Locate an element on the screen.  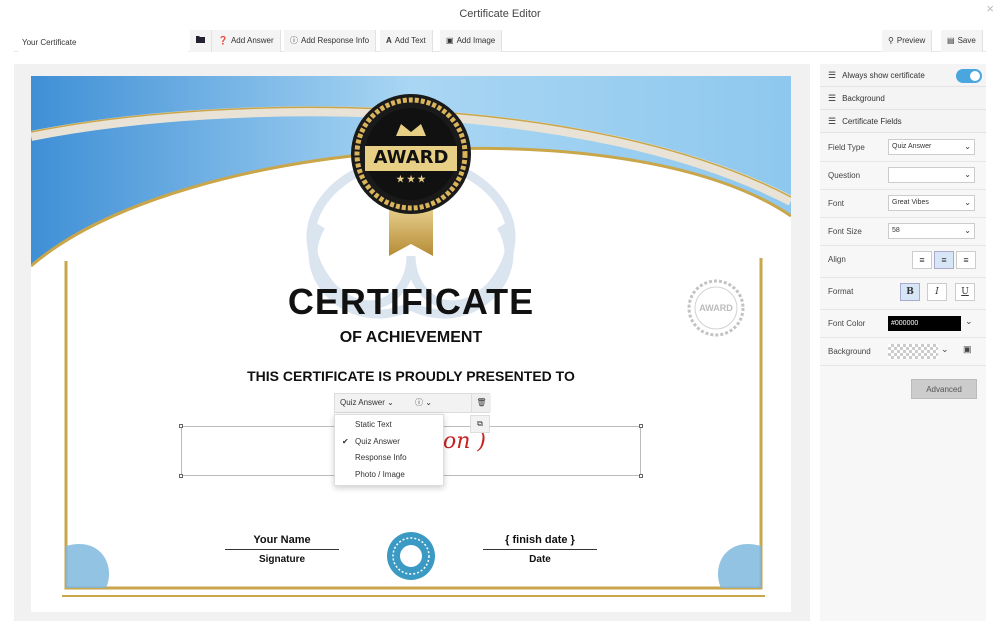
resize-handle-bl is located at coordinates (181, 476).